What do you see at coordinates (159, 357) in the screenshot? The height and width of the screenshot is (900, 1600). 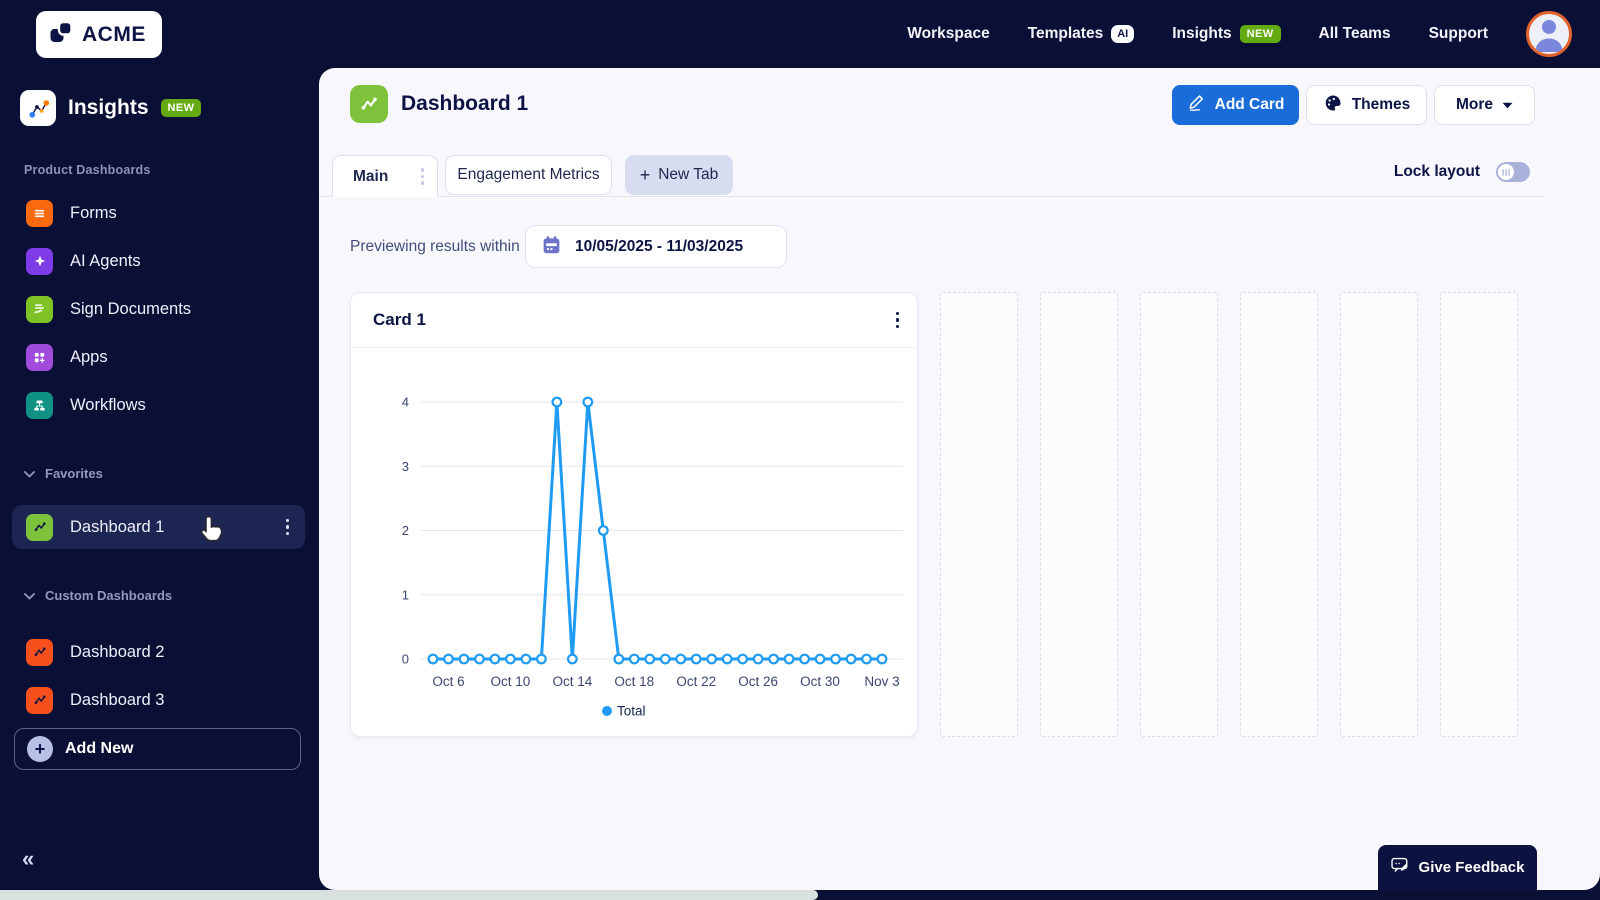 I see `sidebar-item-apps: Apps` at bounding box center [159, 357].